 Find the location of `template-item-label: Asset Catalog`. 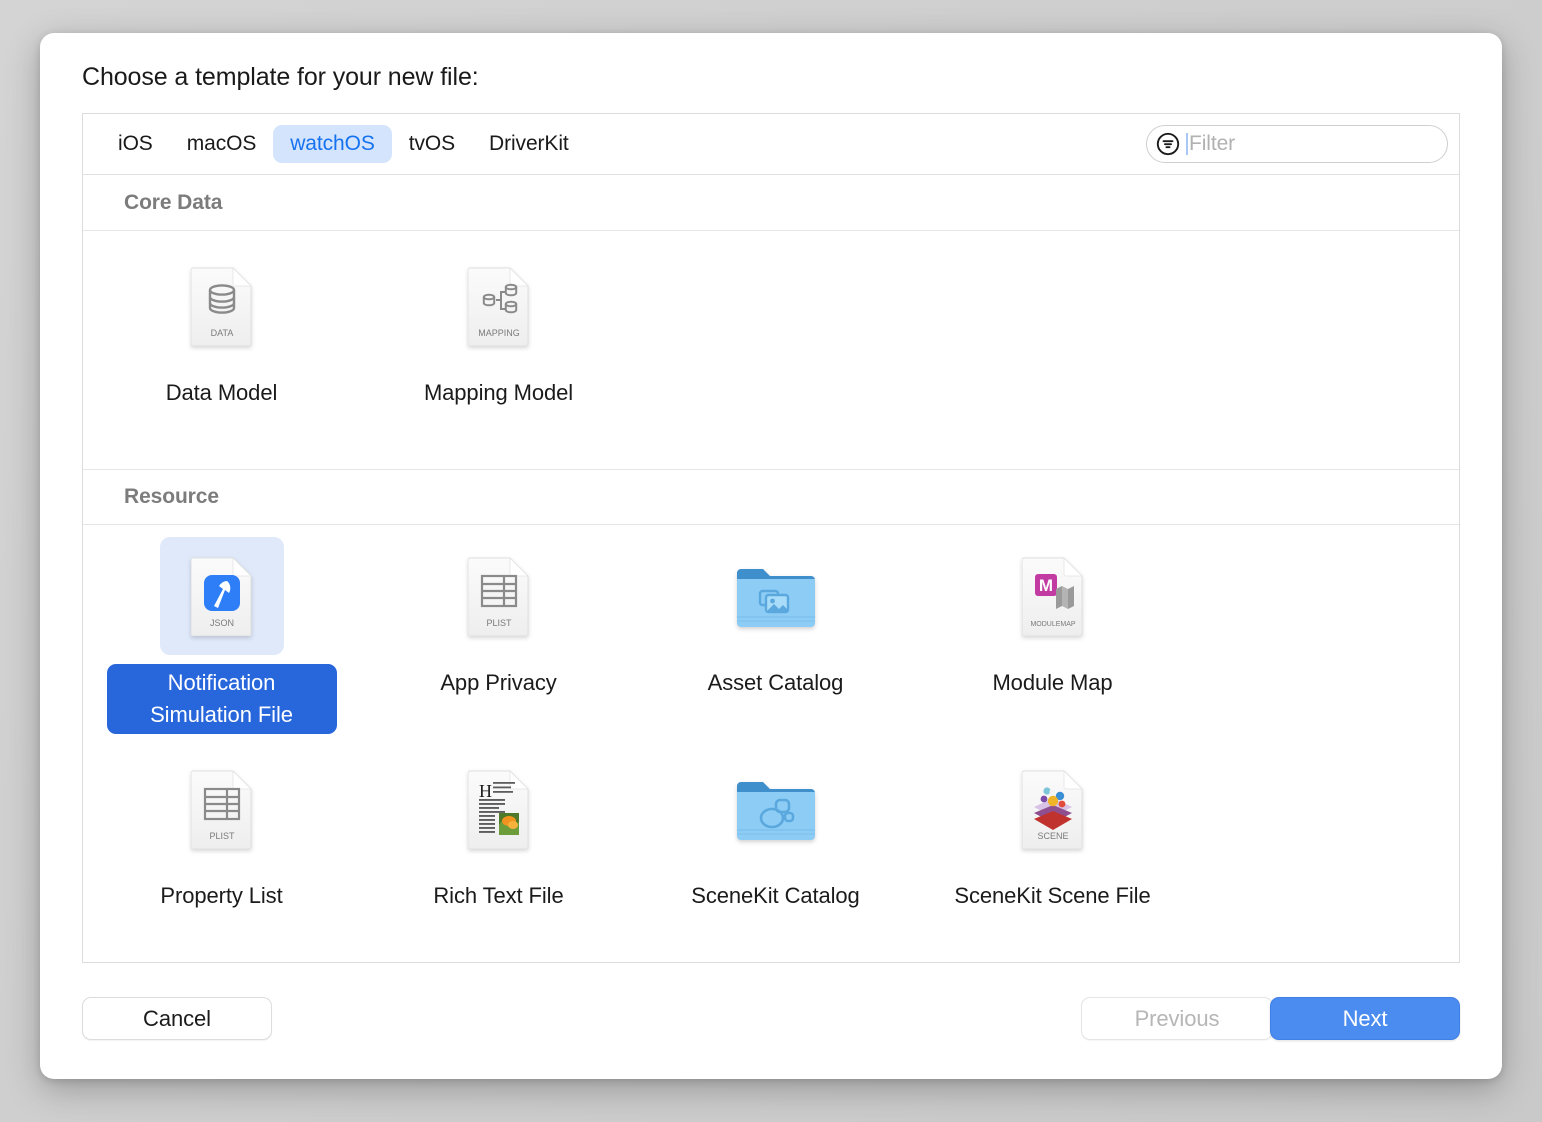

template-item-label: Asset Catalog is located at coordinates (775, 682).